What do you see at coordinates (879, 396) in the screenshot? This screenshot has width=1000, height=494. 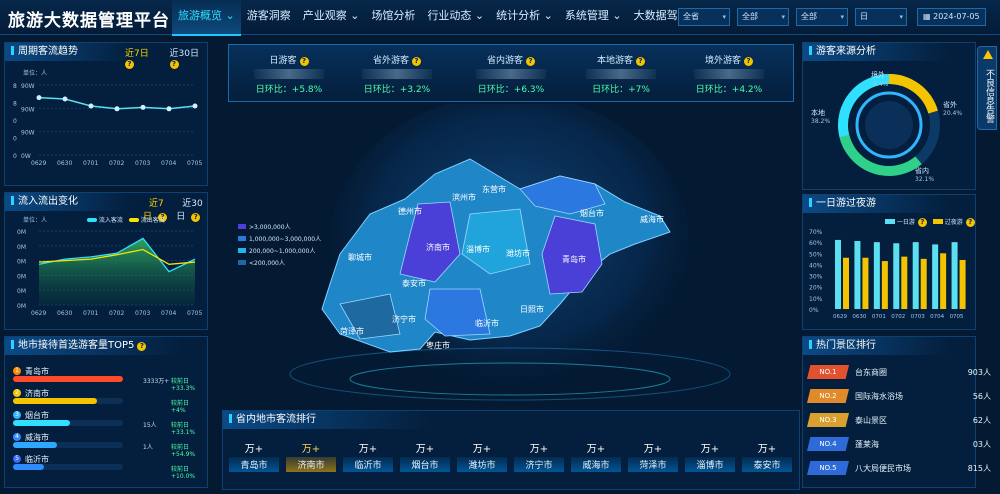 I see `spot-name: 国际海水浴场` at bounding box center [879, 396].